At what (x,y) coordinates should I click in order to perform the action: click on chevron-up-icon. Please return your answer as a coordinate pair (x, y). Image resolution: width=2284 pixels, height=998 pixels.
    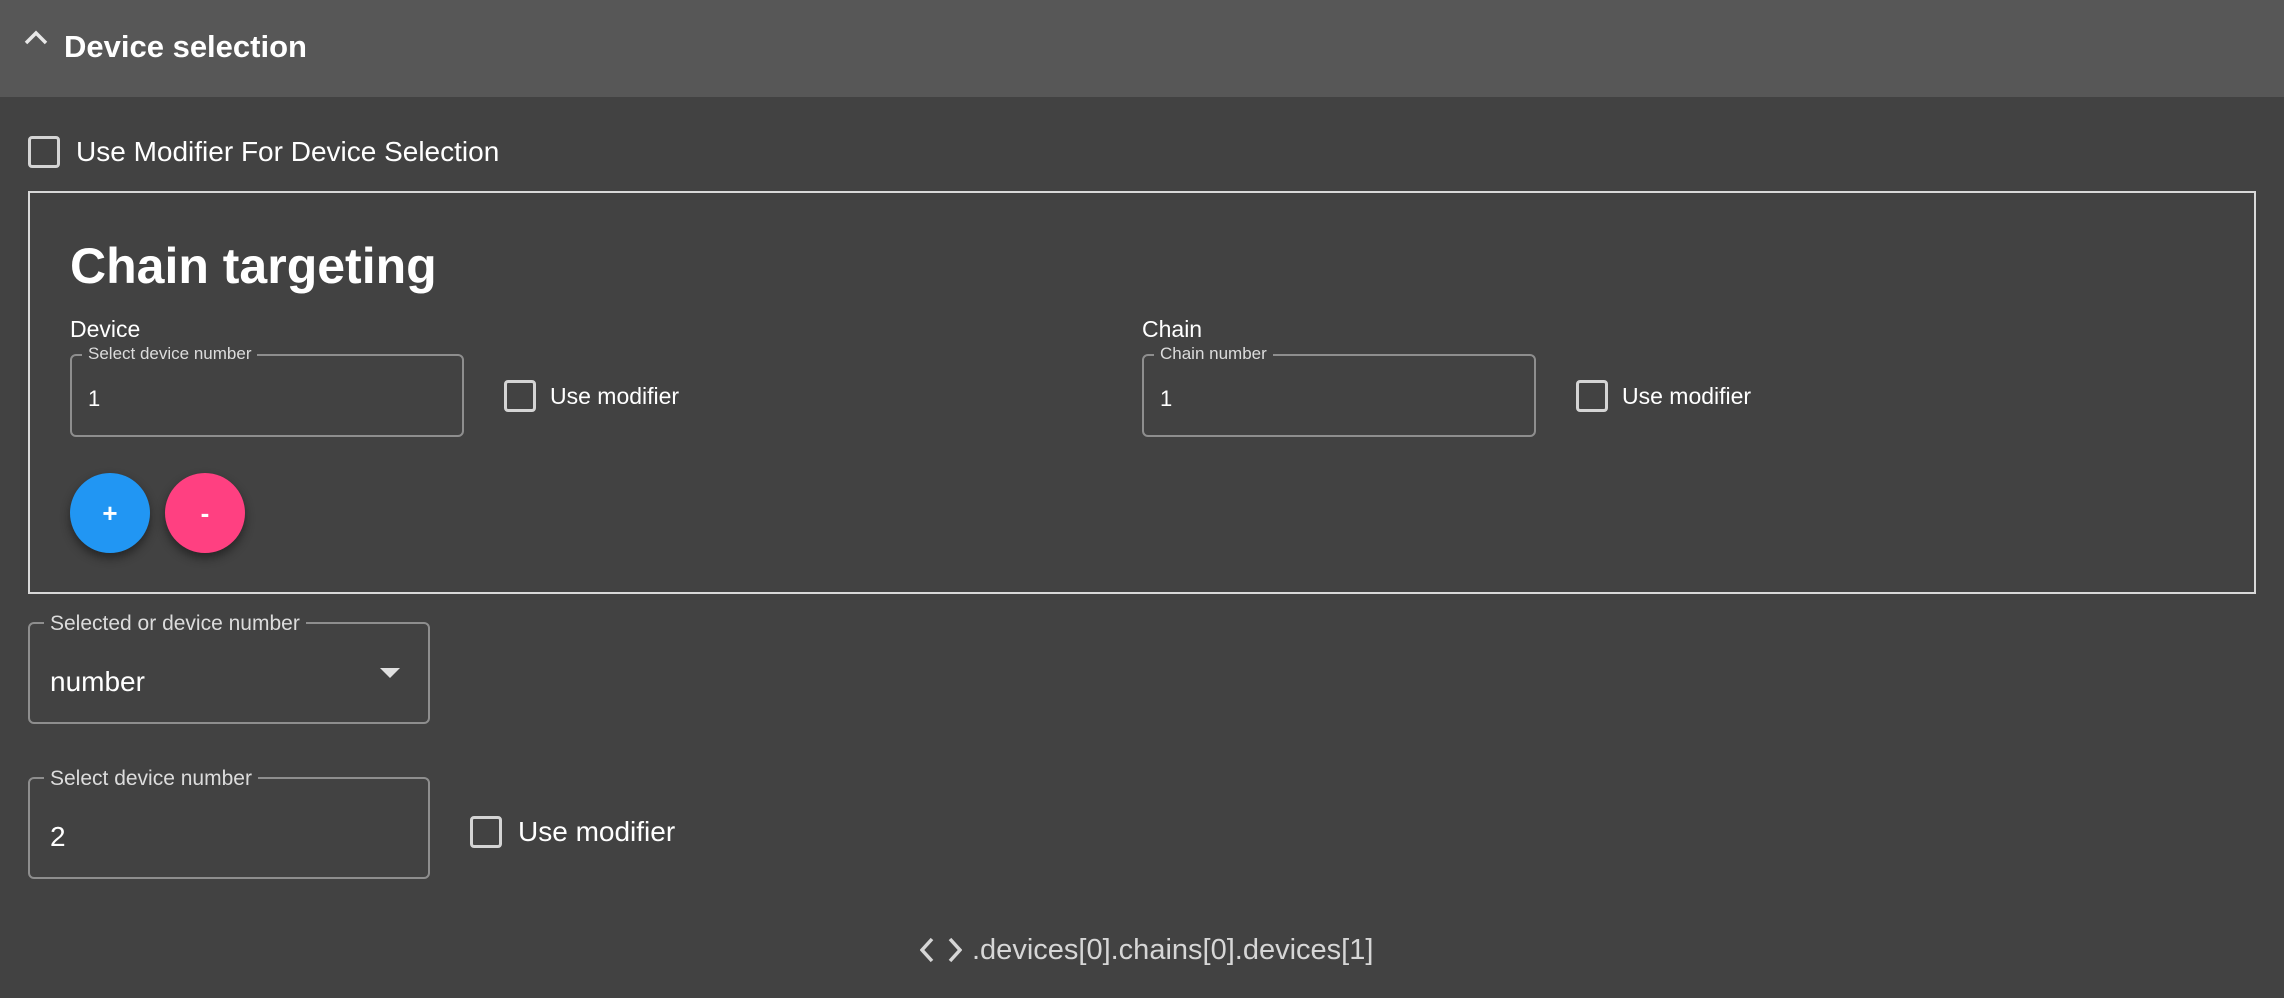
    Looking at the image, I should click on (36, 37).